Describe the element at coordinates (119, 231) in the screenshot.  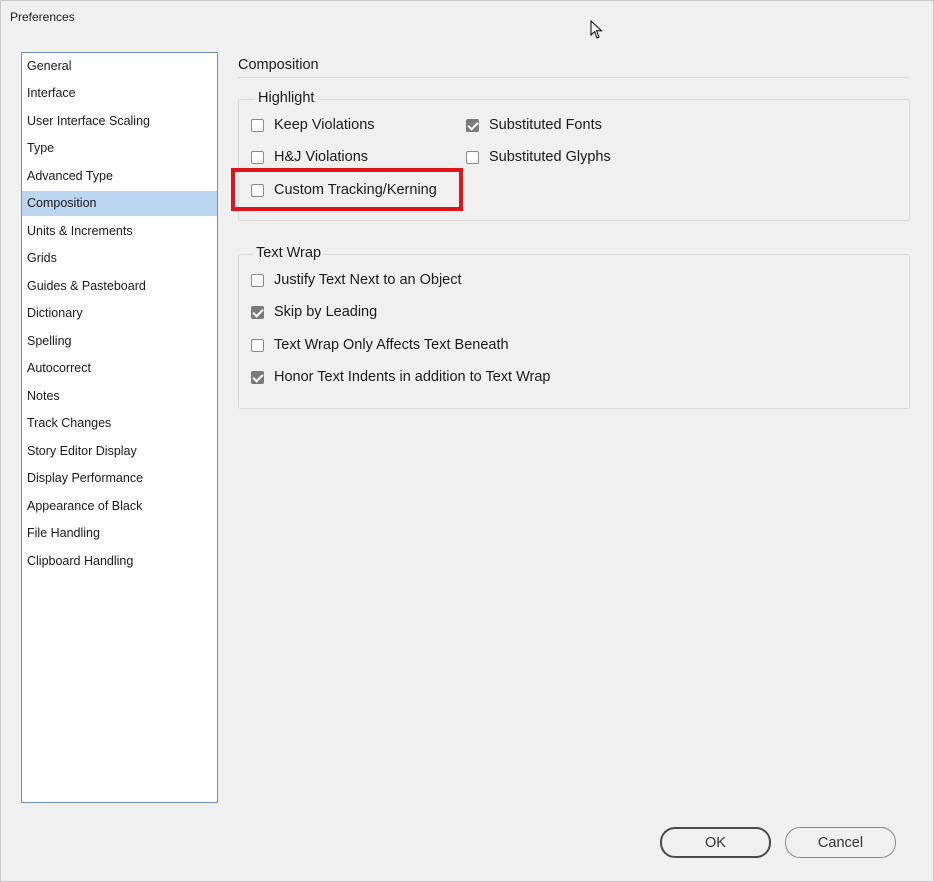
I see `sidebar-item-units-increments: Units & Increments` at that location.